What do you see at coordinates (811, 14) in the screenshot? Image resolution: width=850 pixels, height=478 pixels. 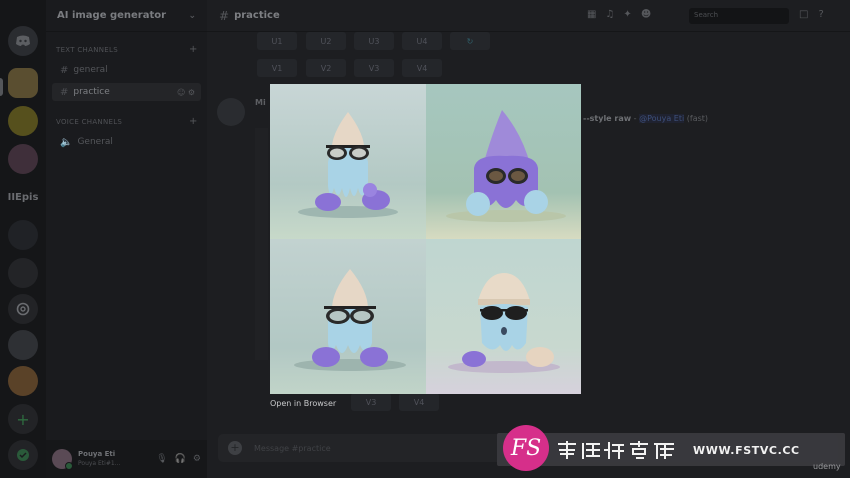 I see `topbar-right-icons: □ ?` at bounding box center [811, 14].